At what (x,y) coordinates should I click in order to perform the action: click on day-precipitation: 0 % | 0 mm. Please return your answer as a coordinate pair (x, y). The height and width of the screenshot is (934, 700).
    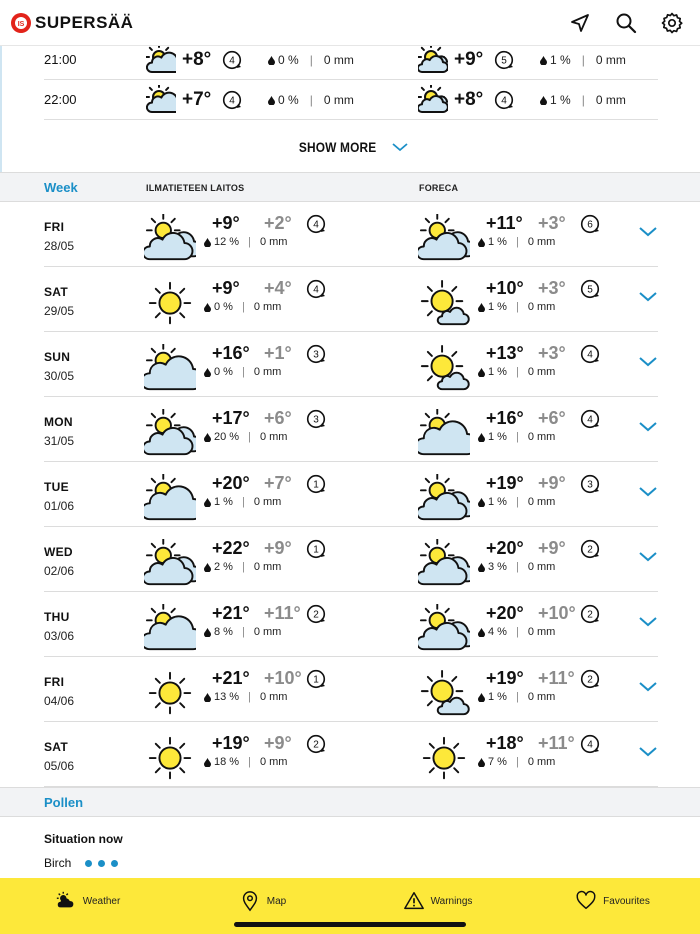
    Looking at the image, I should click on (242, 307).